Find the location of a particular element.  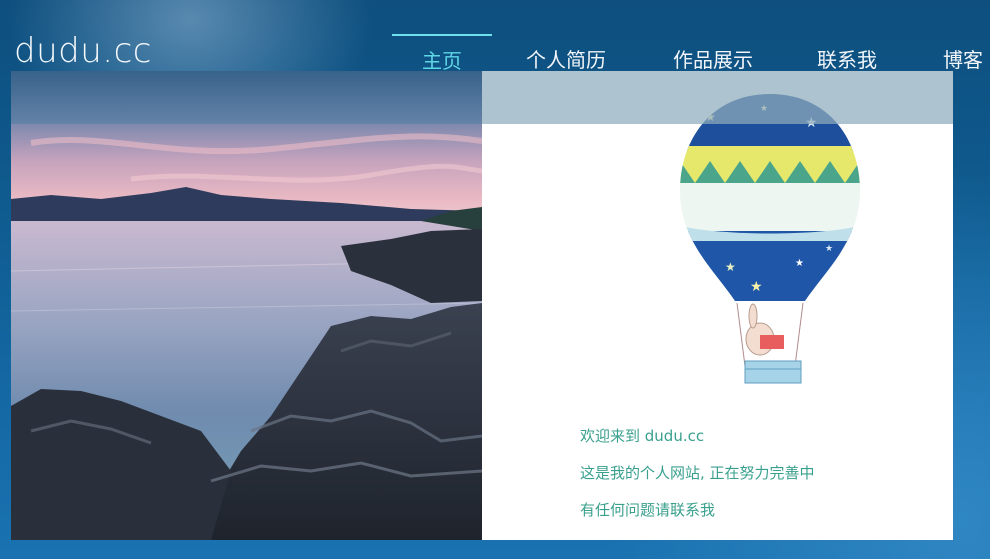

welcome-line-1: 欢迎来到 dudu.cc is located at coordinates (642, 436).